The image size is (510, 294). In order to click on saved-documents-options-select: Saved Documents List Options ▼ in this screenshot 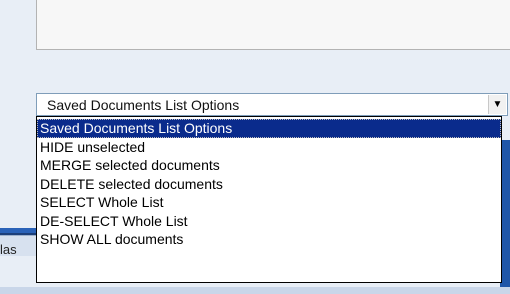, I will do `click(272, 104)`.